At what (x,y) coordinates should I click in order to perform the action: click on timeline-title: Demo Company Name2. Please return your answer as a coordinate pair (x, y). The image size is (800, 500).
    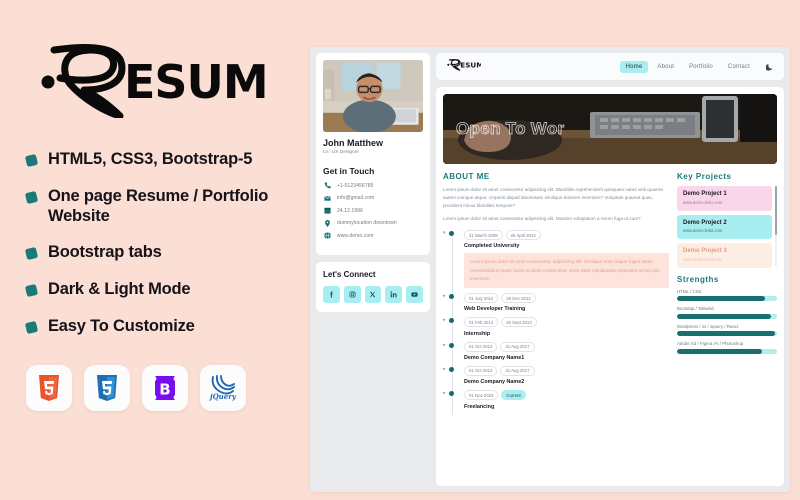
    Looking at the image, I should click on (494, 382).